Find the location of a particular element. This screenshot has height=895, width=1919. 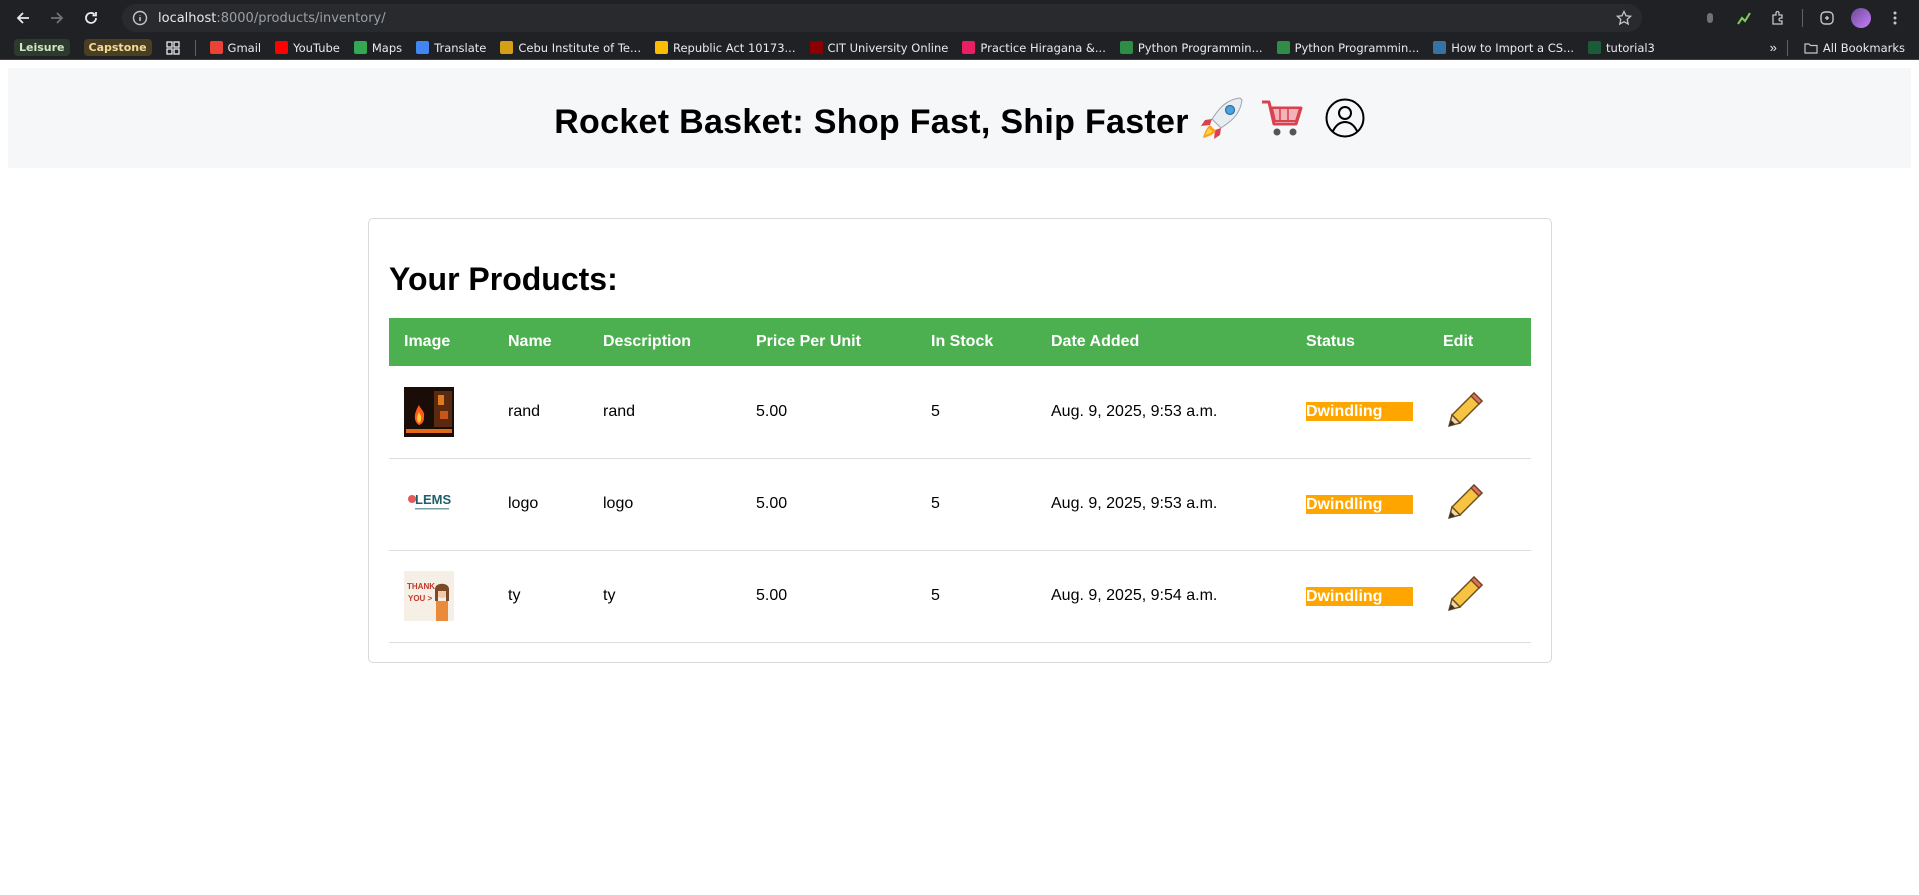

user-profile-icon is located at coordinates (1345, 118).